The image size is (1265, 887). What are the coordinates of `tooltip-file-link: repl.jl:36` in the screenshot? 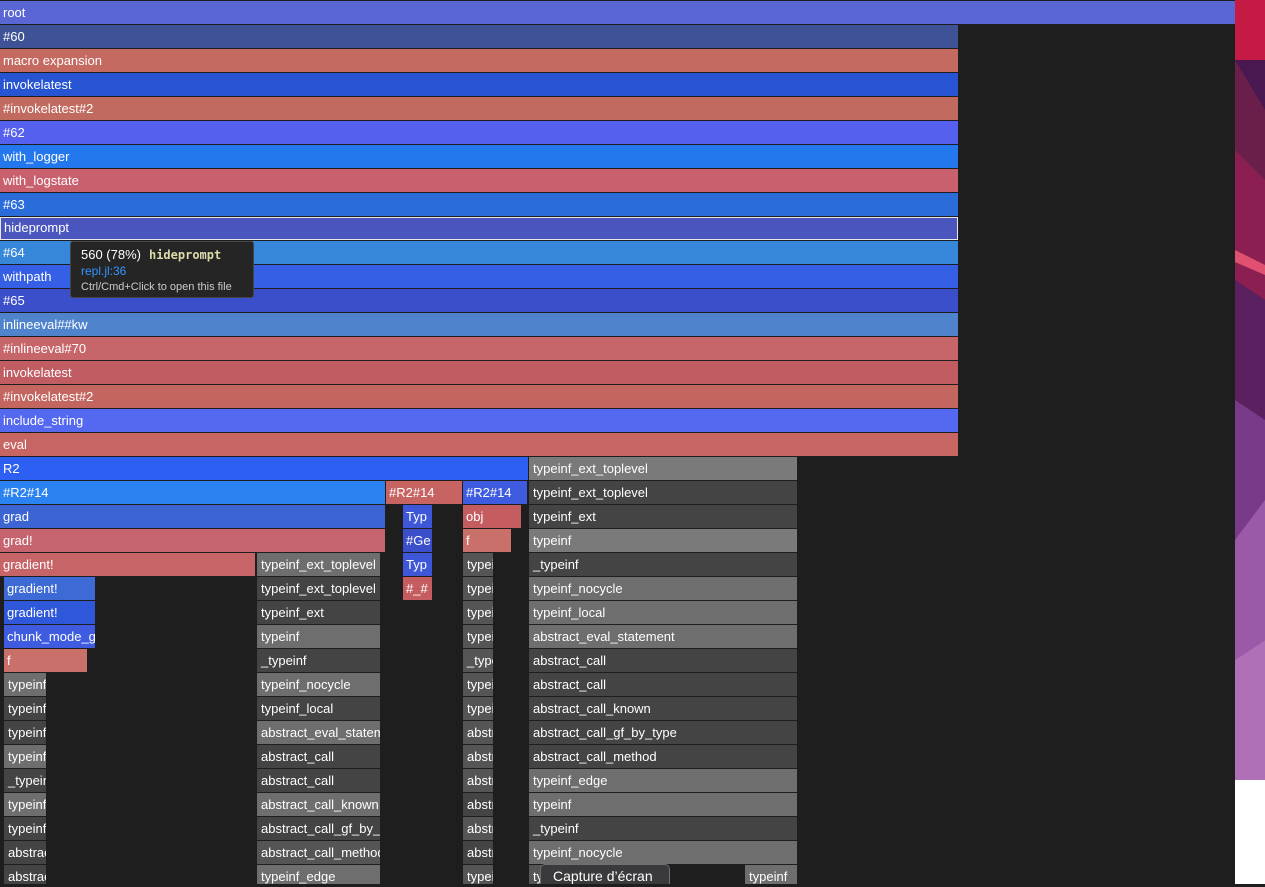 It's located at (162, 271).